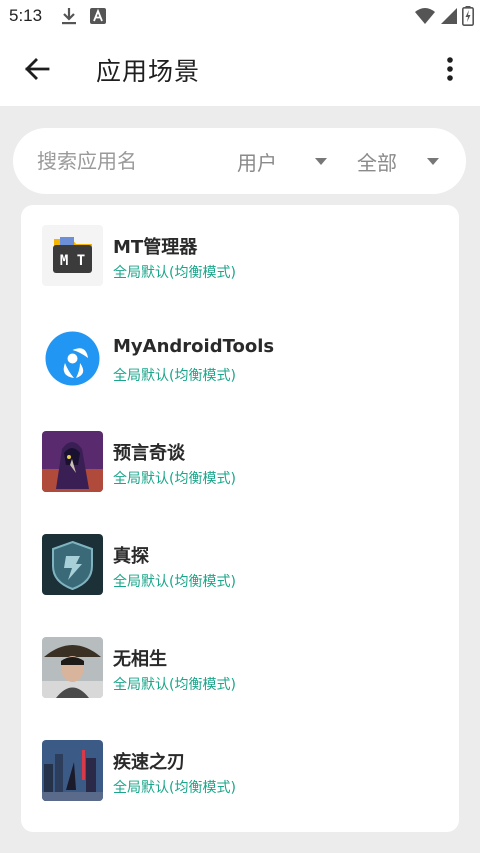  Describe the element at coordinates (240, 69) in the screenshot. I see `app-bar: 应用场景` at that location.